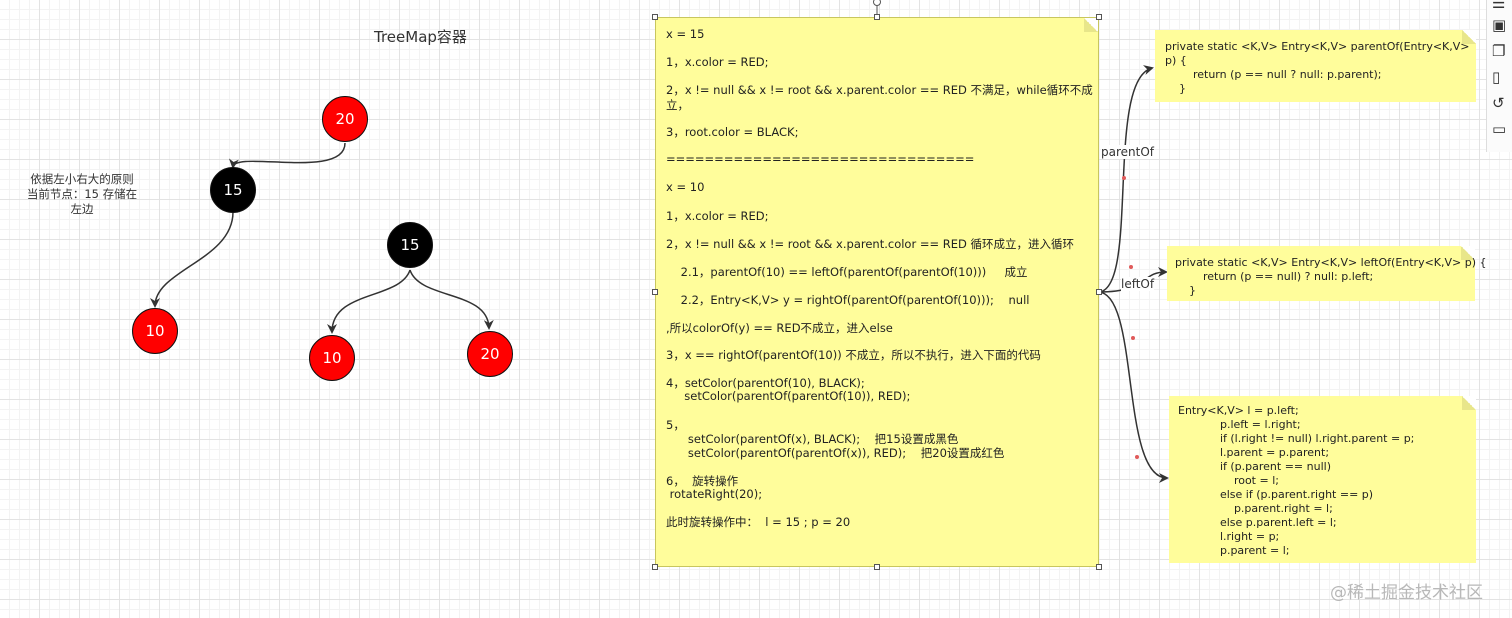  What do you see at coordinates (1498, 51) in the screenshot?
I see `pages-icon: ❐` at bounding box center [1498, 51].